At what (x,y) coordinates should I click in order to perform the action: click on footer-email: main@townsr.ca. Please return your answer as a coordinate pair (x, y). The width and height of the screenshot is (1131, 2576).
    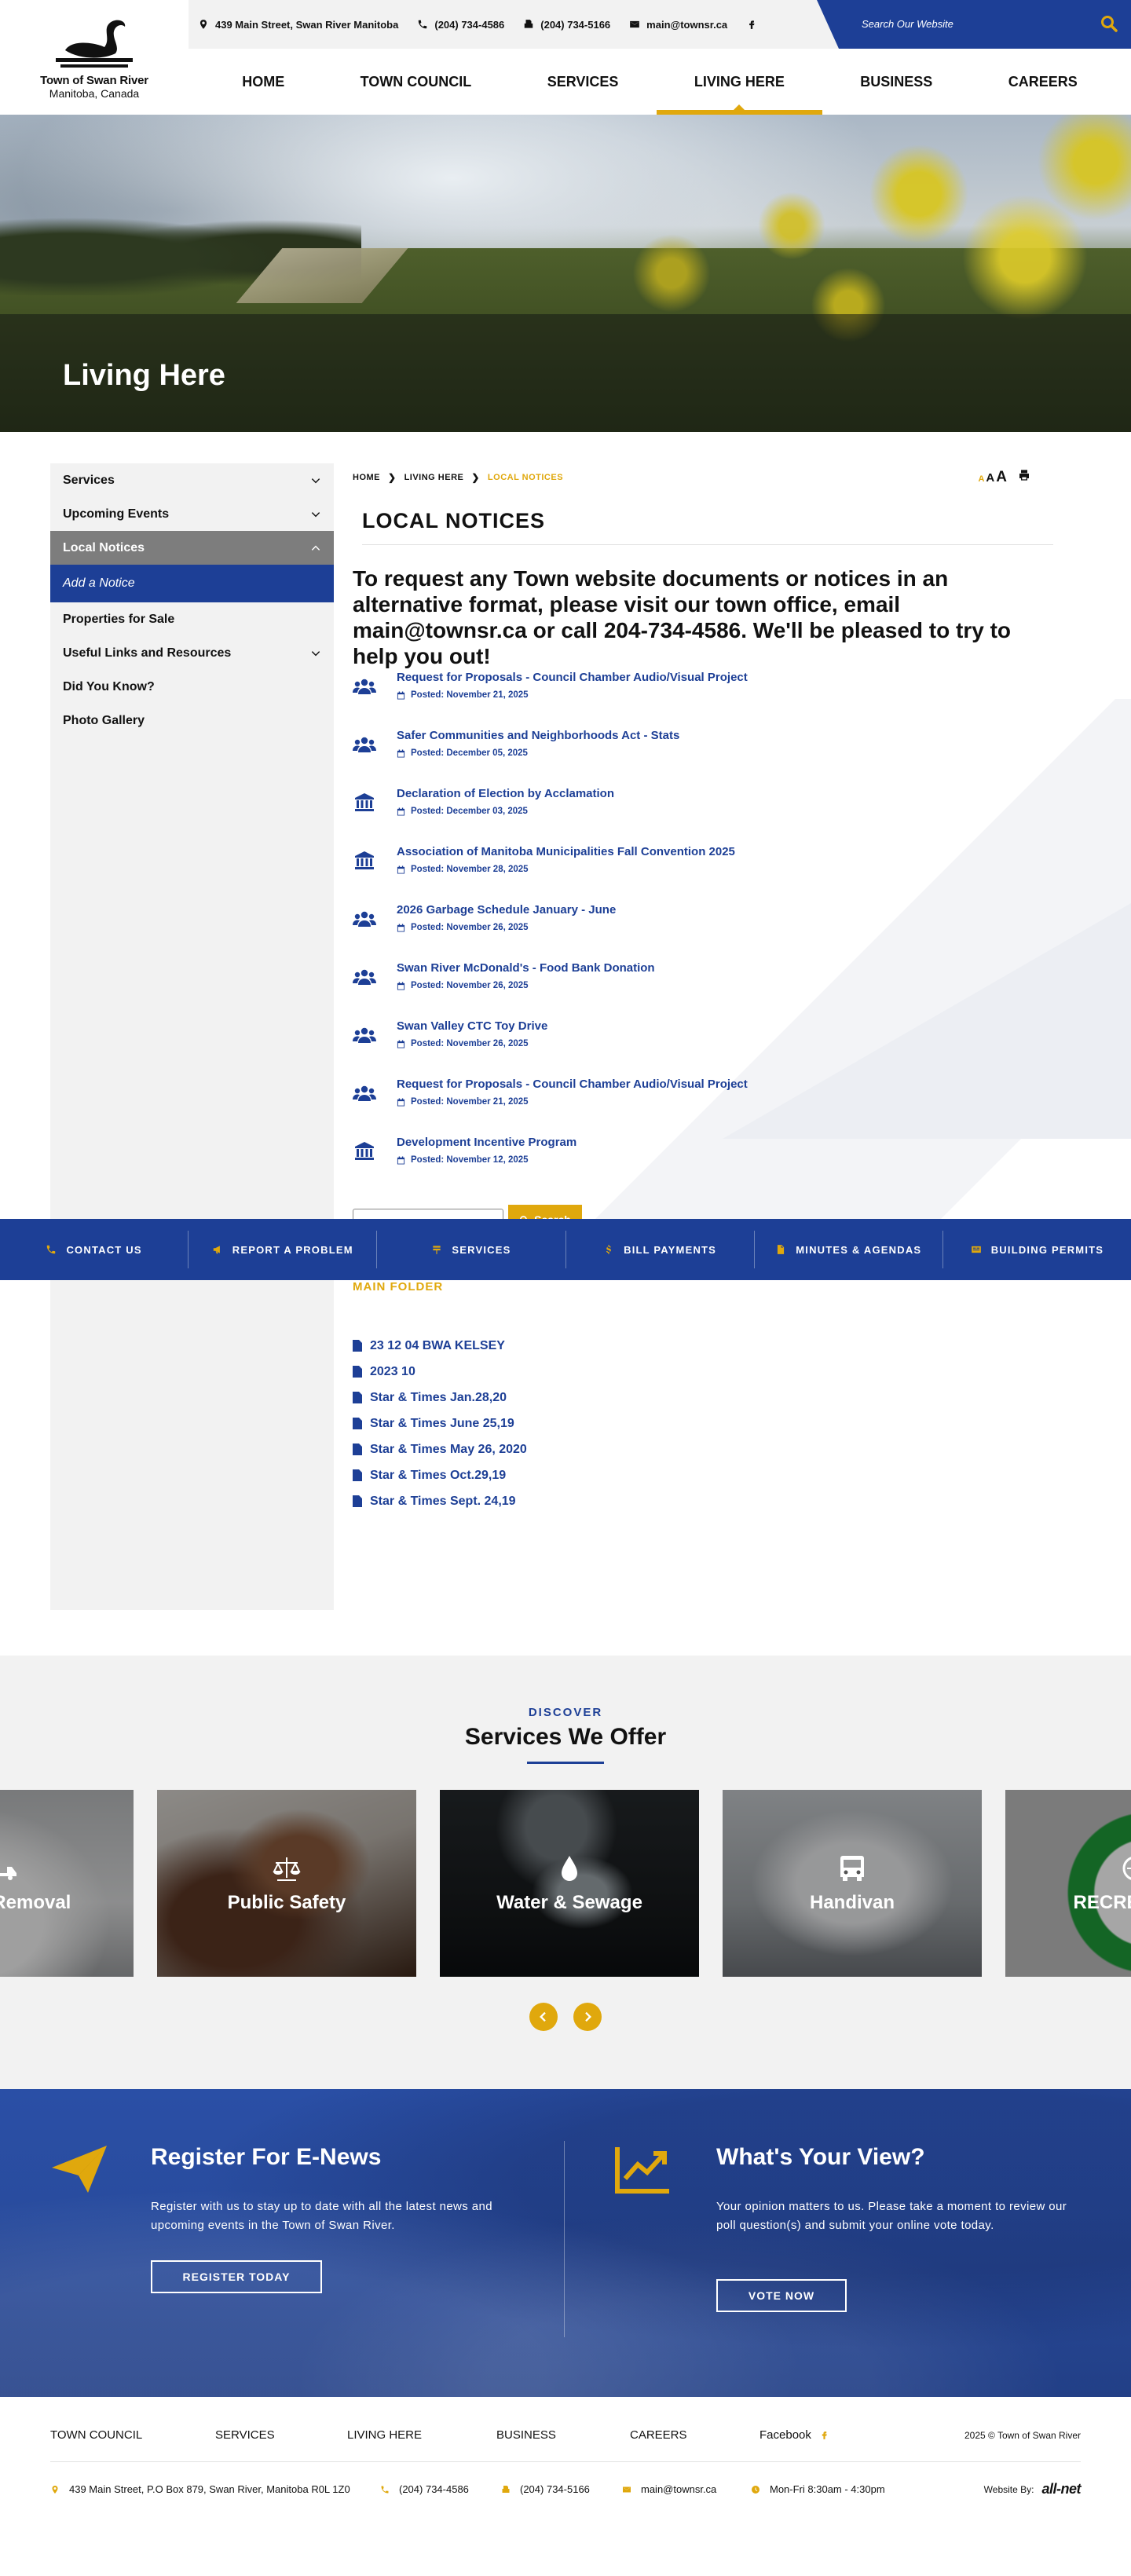
    Looking at the image, I should click on (686, 2489).